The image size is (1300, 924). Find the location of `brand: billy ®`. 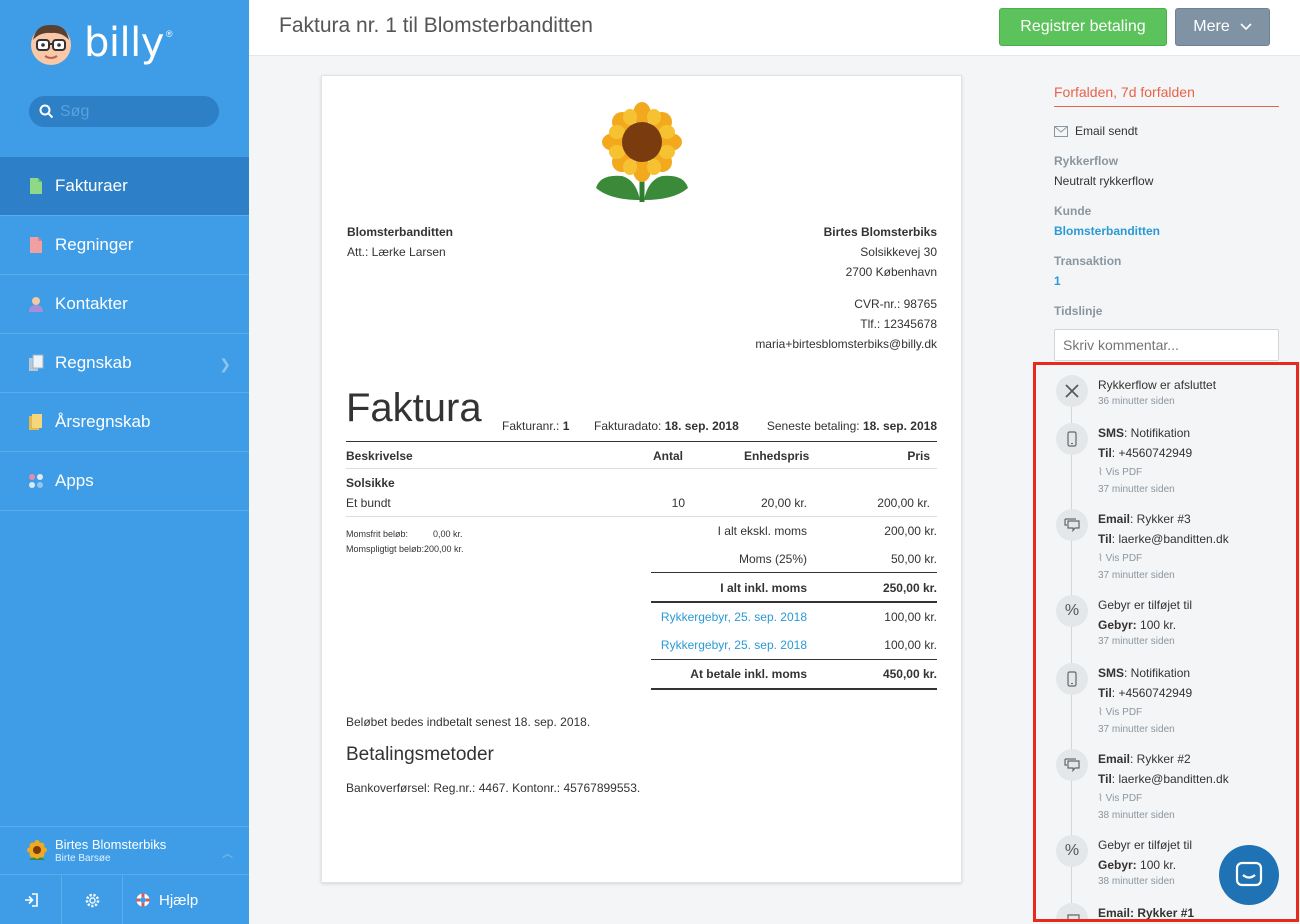

brand: billy ® is located at coordinates (100, 43).